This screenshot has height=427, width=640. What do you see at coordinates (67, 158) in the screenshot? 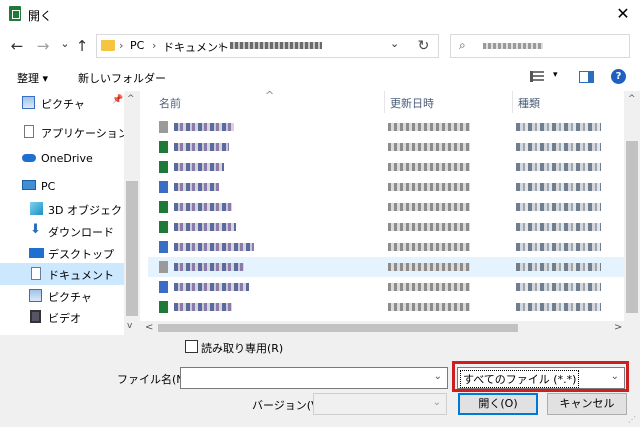
I see `sidebar-item-label: OneDrive` at bounding box center [67, 158].